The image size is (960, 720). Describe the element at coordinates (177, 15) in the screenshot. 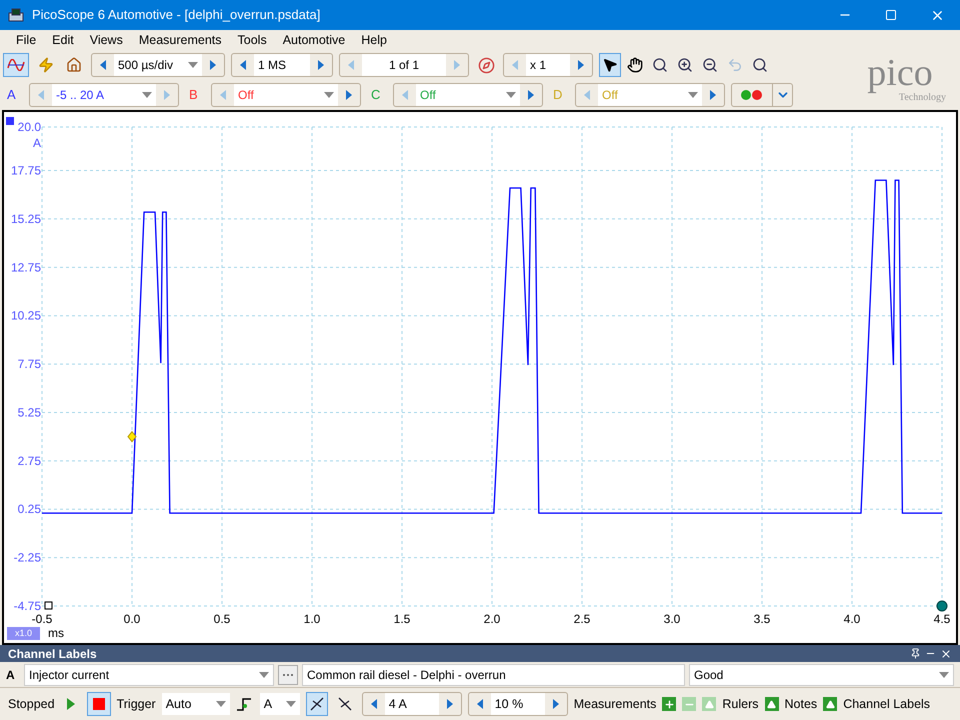

I see `window-title: PicoScope 6 Automotive - [delphi_overrun.psdata]` at that location.